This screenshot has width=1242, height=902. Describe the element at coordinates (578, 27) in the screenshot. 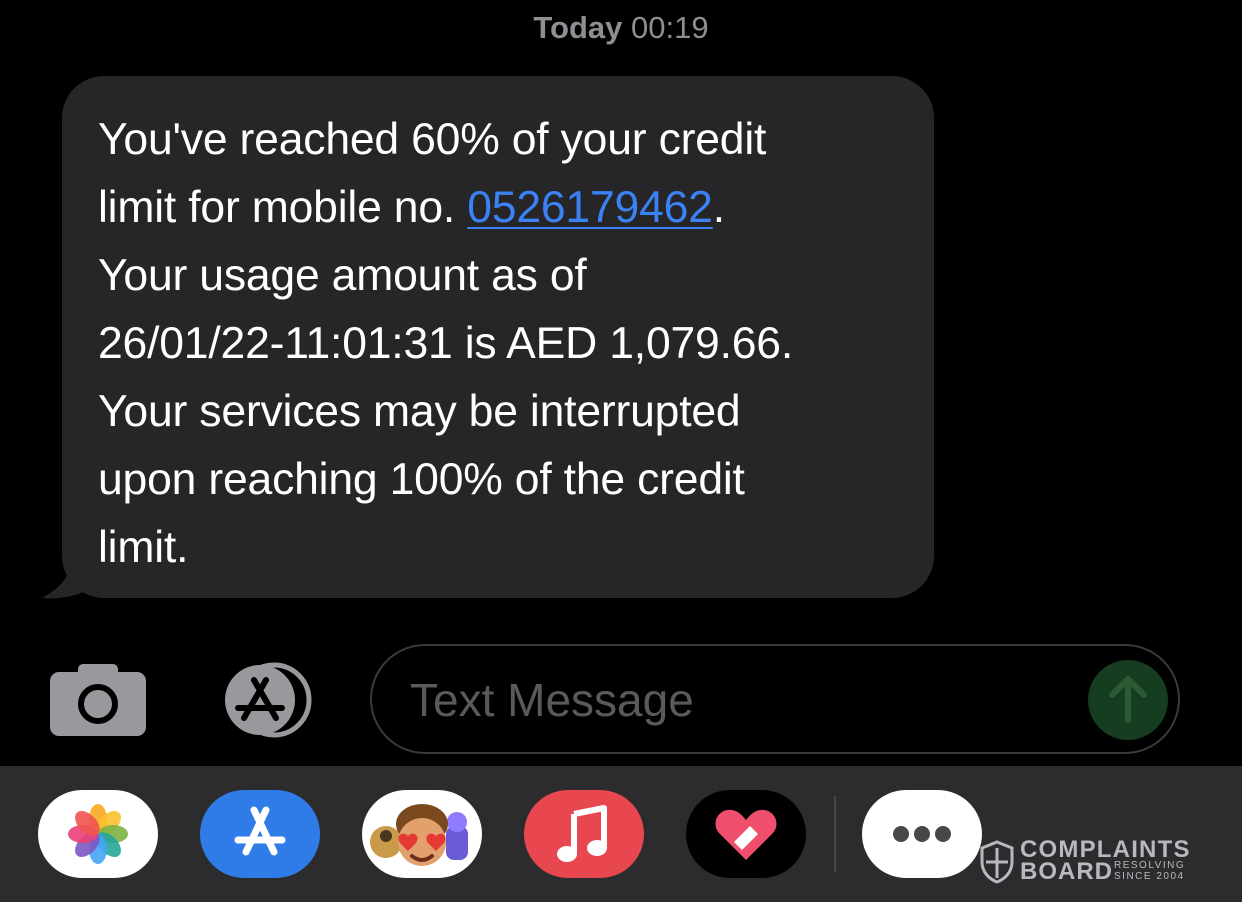

I see `timestamp-day: Today` at that location.